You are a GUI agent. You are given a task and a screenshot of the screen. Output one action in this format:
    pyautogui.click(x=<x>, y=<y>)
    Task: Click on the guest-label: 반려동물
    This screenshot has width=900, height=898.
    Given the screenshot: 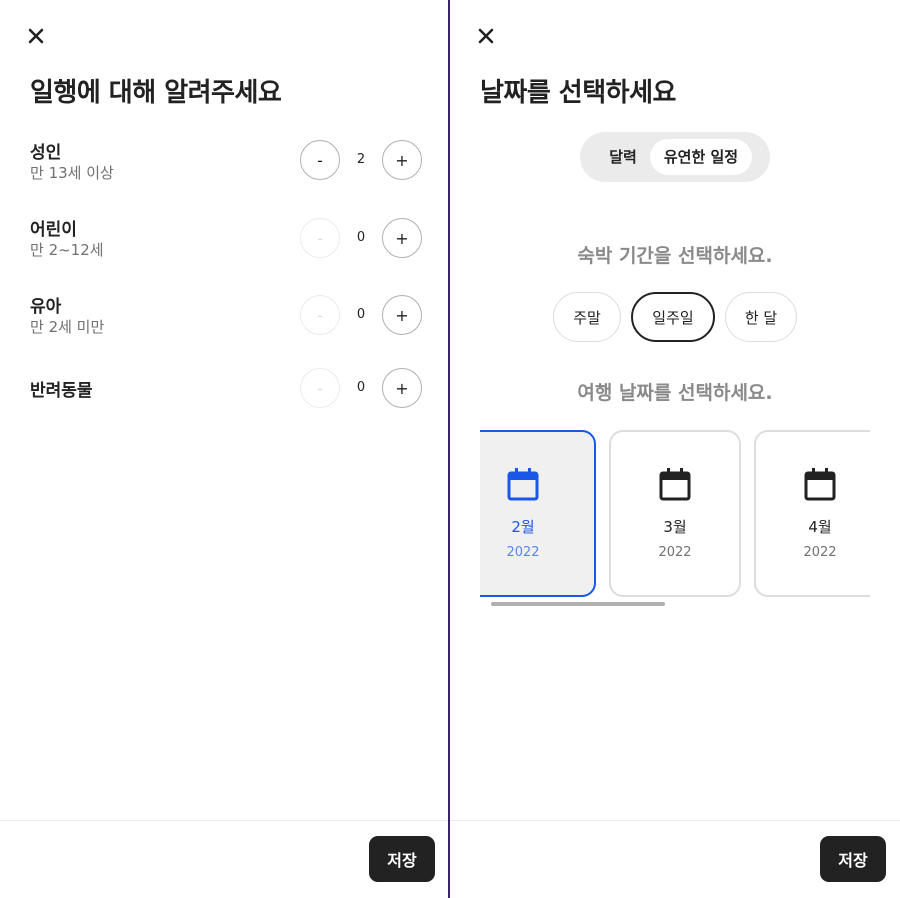 What is the action you would take?
    pyautogui.click(x=61, y=391)
    